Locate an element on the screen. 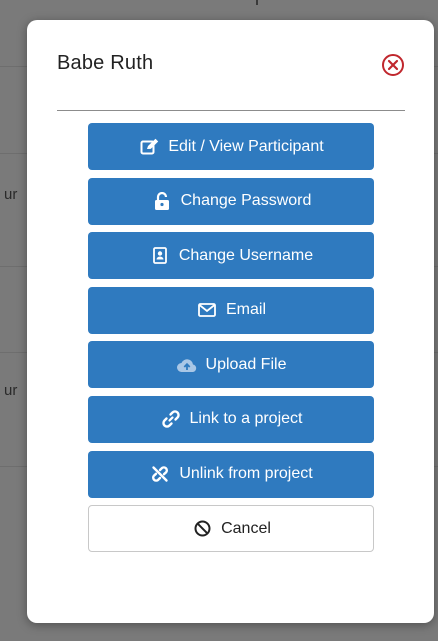 Image resolution: width=438 pixels, height=641 pixels. upload-file-button: Upload File is located at coordinates (231, 365).